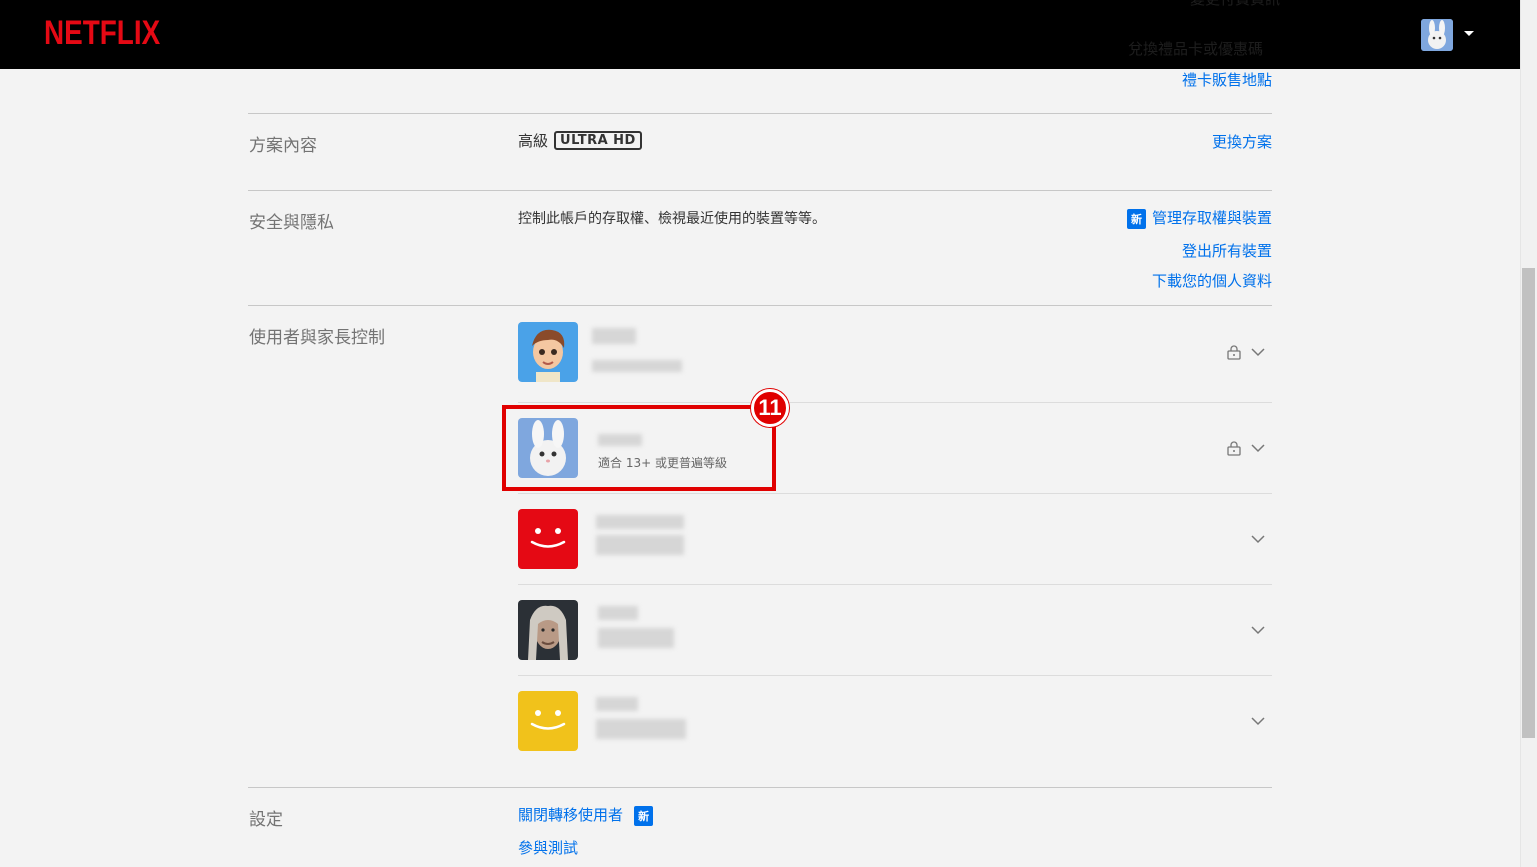 This screenshot has height=867, width=1537. I want to click on manage-access-devices-link: 管理存取權與裝置, so click(1212, 218).